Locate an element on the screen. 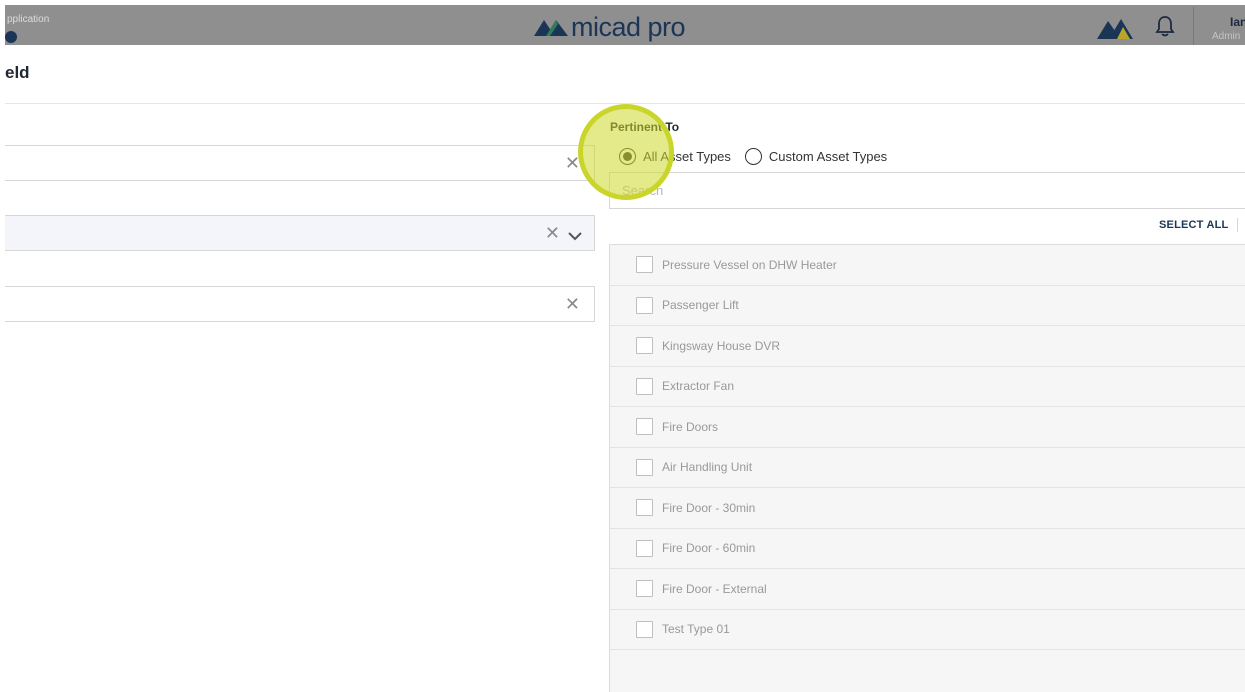 Image resolution: width=1245 pixels, height=692 pixels. list-item: Fire Doors is located at coordinates (927, 427).